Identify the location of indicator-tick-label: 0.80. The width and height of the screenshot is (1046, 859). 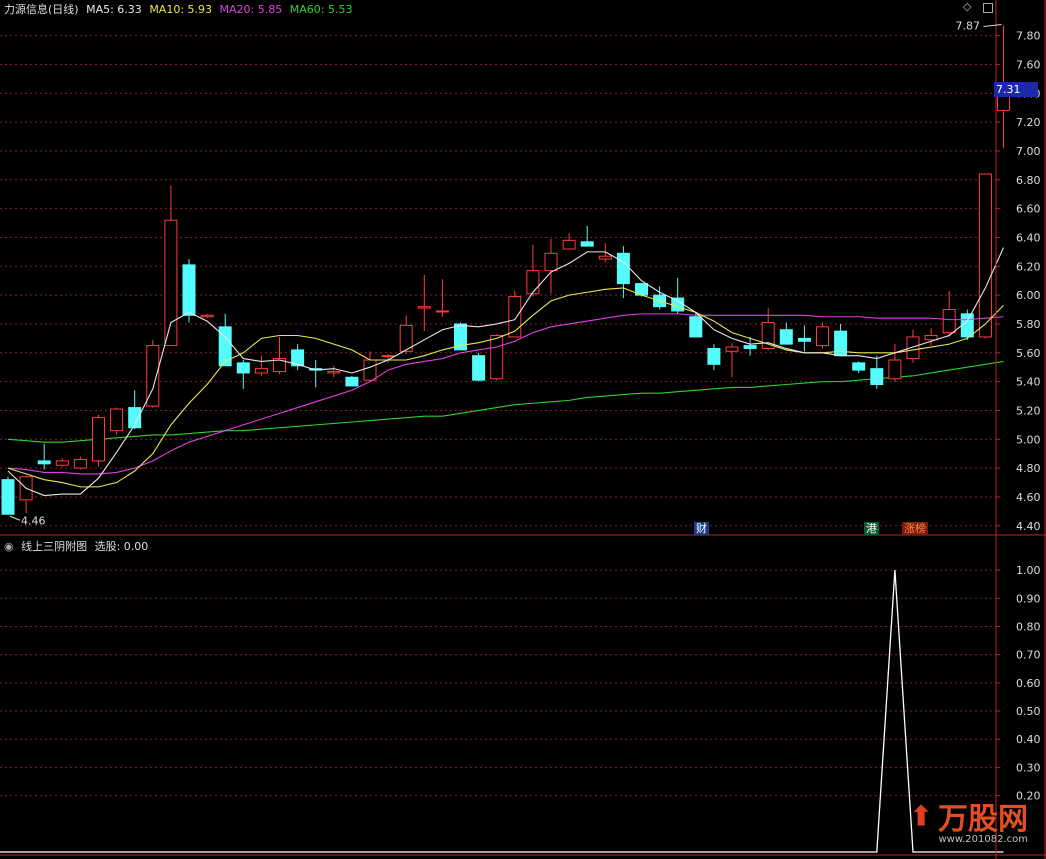
(1028, 626).